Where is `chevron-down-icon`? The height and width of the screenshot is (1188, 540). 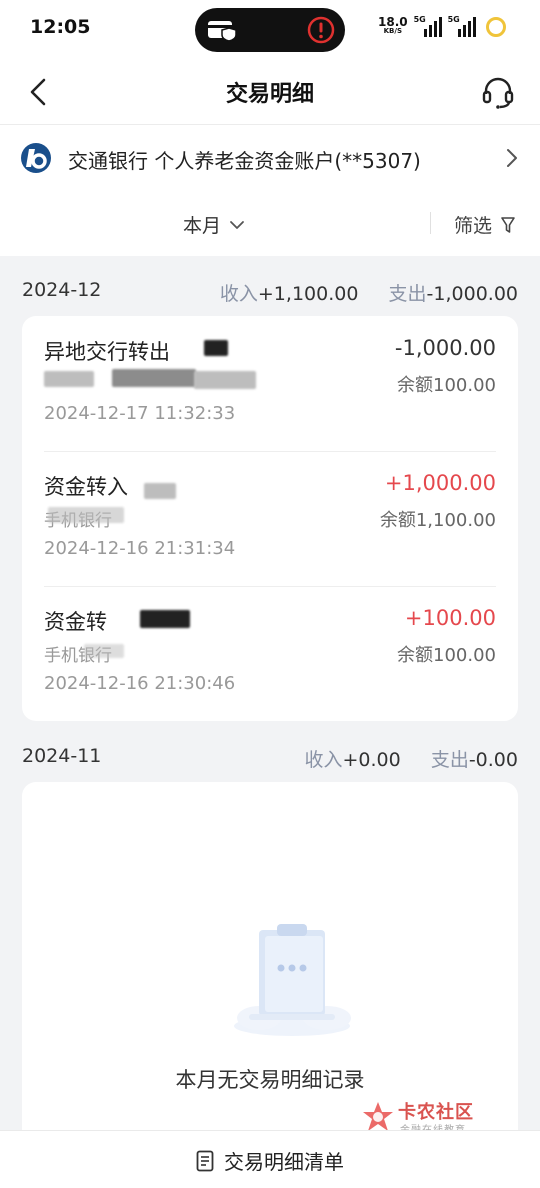
chevron-down-icon is located at coordinates (237, 224).